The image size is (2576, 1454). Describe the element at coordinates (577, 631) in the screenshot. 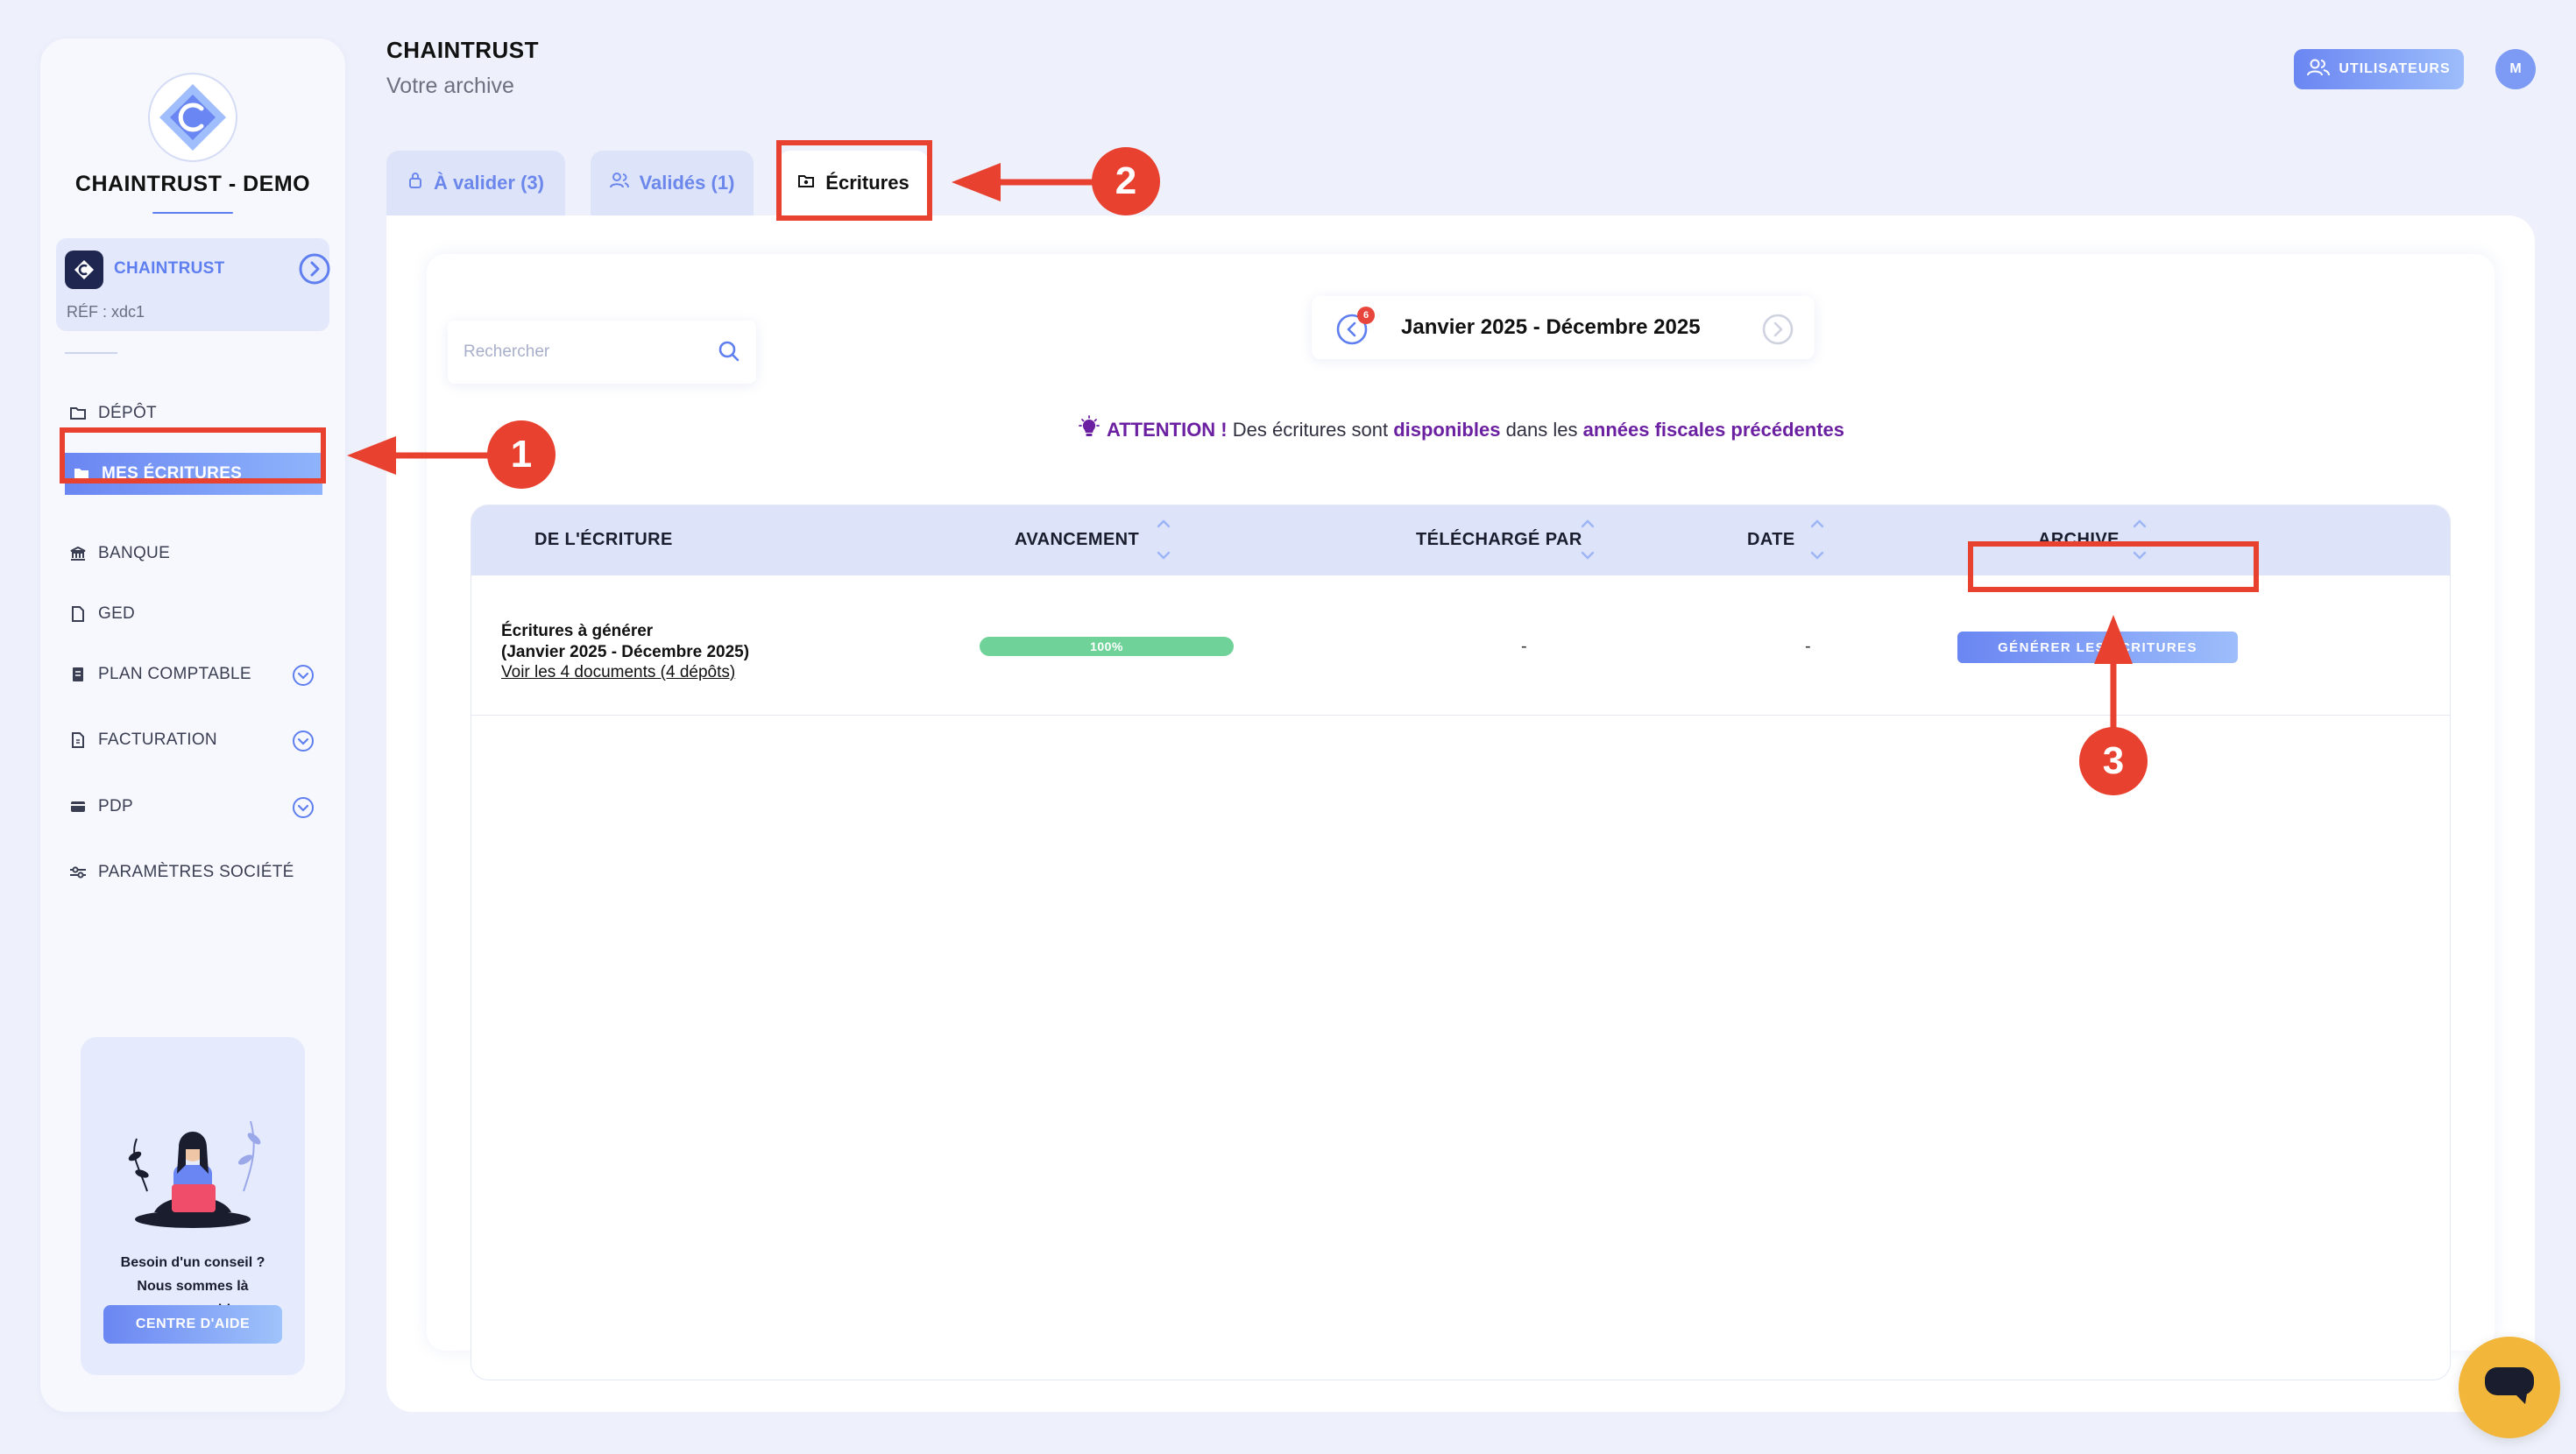

I see `ecriture-title: Écritures à générer` at that location.